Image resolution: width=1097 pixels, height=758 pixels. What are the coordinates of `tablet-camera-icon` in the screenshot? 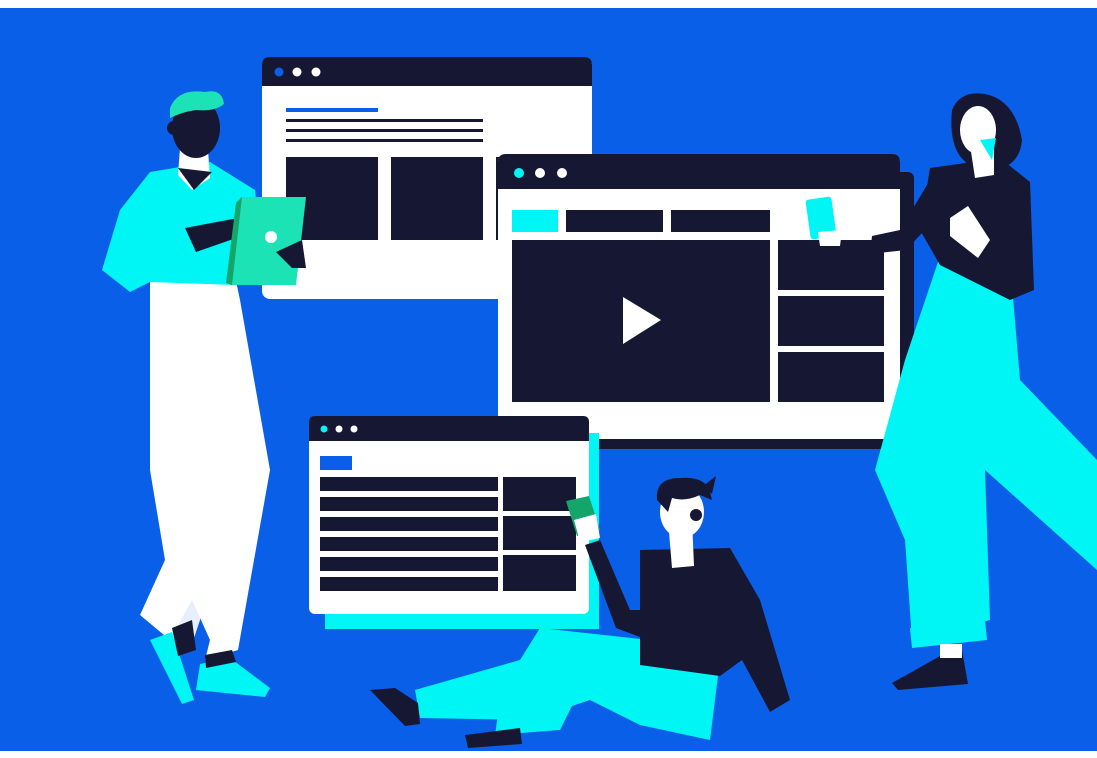 It's located at (271, 237).